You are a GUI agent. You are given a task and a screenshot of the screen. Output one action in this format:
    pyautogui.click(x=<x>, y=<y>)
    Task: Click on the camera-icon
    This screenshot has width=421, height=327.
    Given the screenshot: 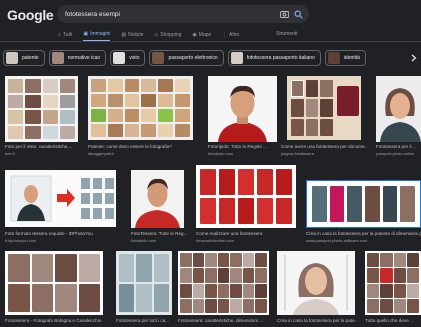 What is the action you would take?
    pyautogui.click(x=284, y=14)
    